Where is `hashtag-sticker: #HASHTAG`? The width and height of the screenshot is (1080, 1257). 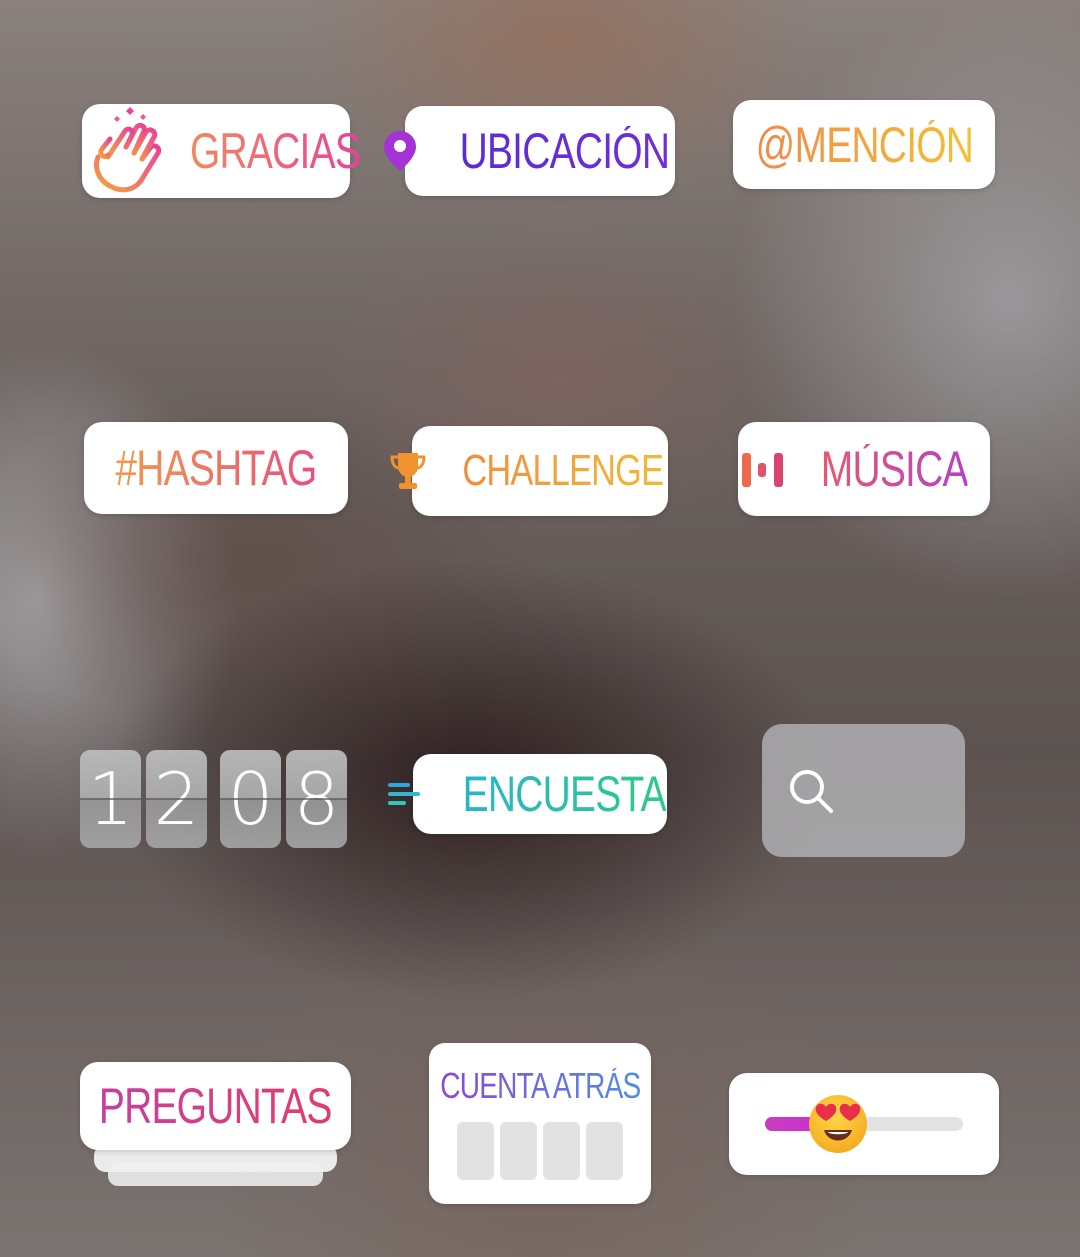
hashtag-sticker: #HASHTAG is located at coordinates (216, 468).